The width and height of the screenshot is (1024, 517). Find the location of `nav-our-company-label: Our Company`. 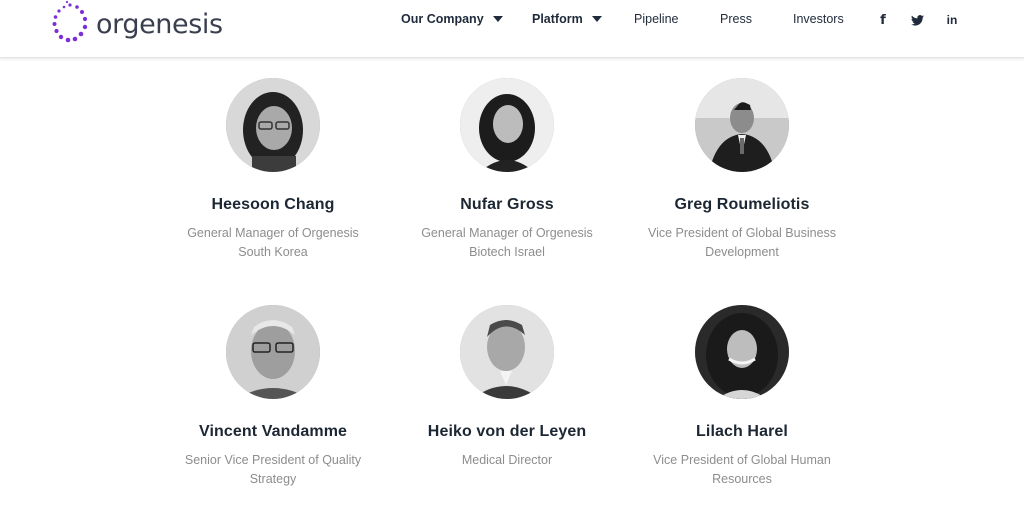

nav-our-company-label: Our Company is located at coordinates (442, 19).